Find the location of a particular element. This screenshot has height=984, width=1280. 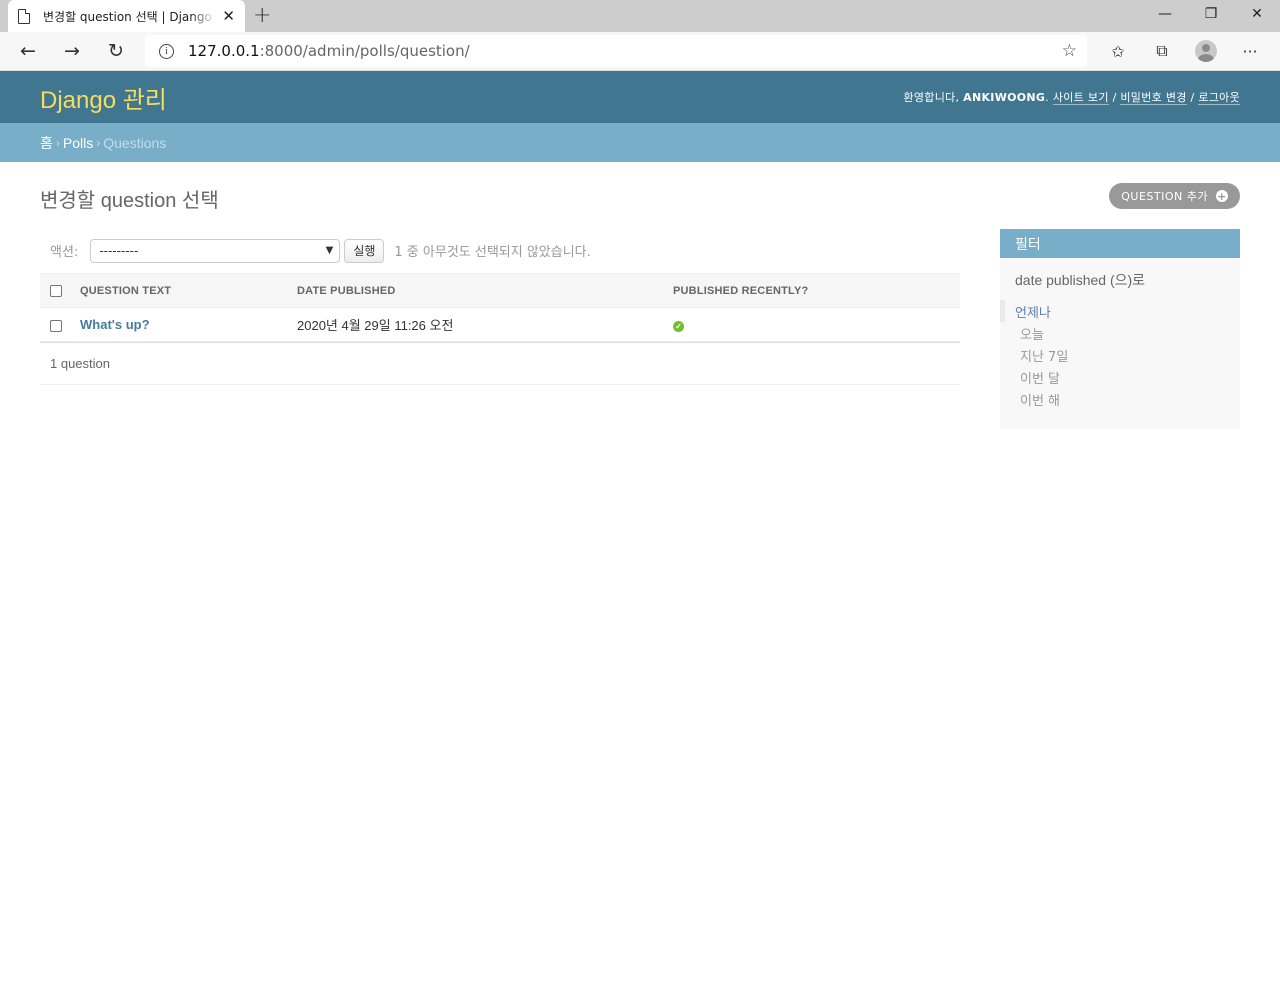

paginator: 1 question is located at coordinates (500, 363).